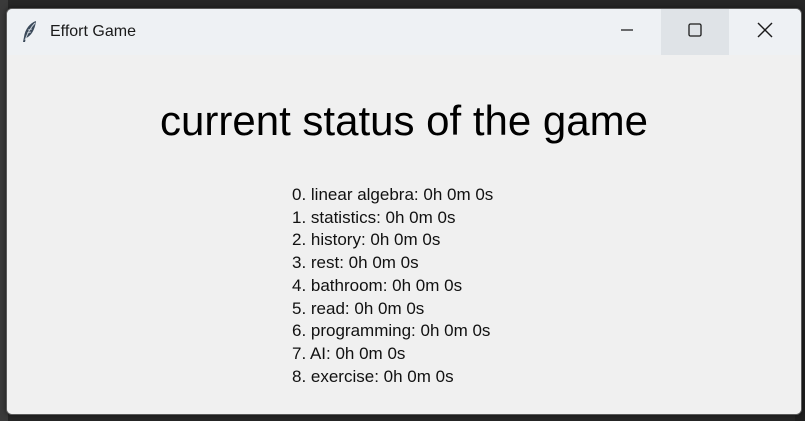  What do you see at coordinates (377, 285) in the screenshot?
I see `list-item: 4. bathroom: 0h 0m 0s` at bounding box center [377, 285].